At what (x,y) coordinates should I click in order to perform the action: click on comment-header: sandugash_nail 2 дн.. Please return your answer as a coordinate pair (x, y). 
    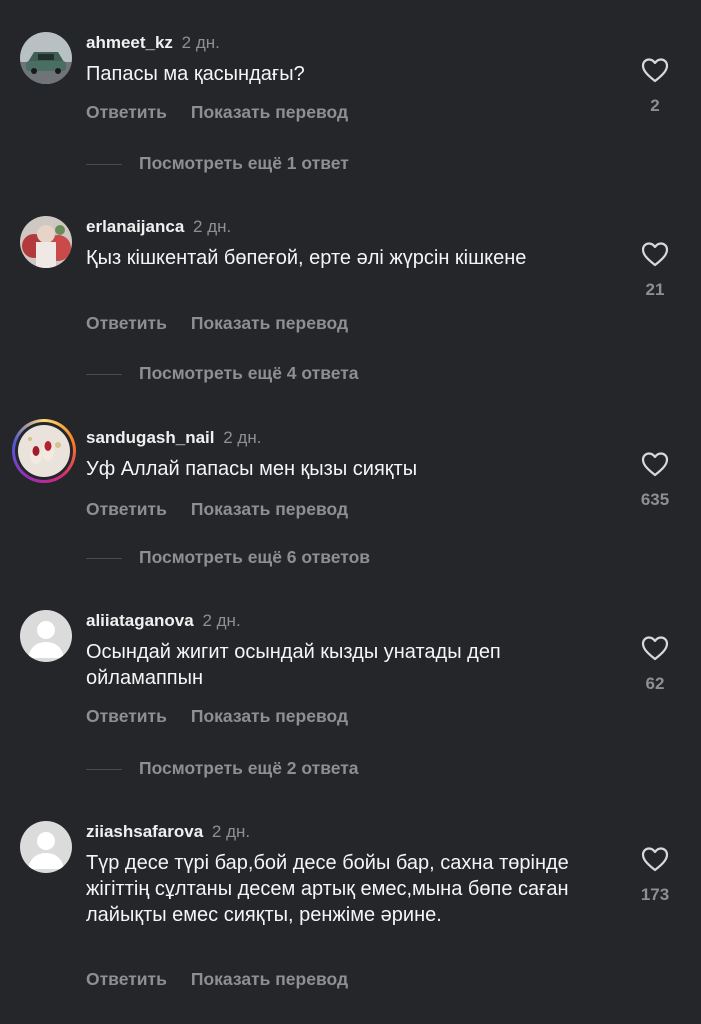
    Looking at the image, I should click on (173, 438).